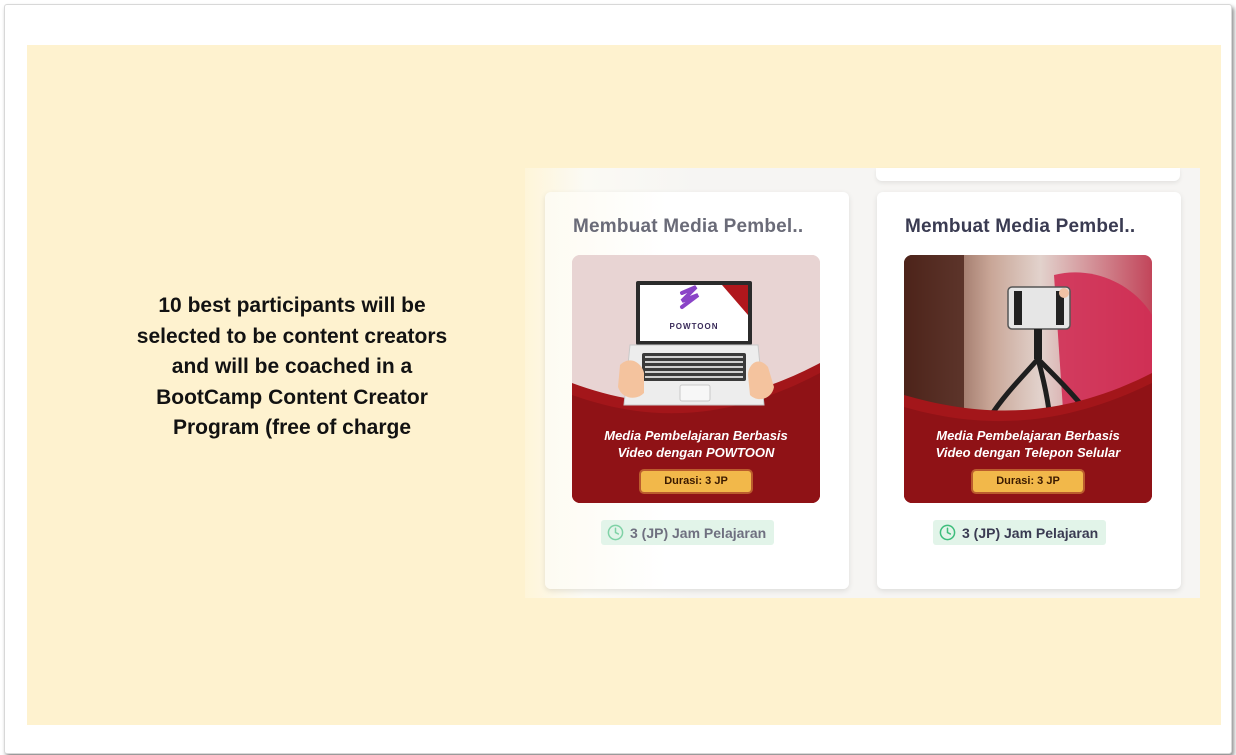 The width and height of the screenshot is (1236, 755). I want to click on laptop-illustration: POWTOON, so click(696, 379).